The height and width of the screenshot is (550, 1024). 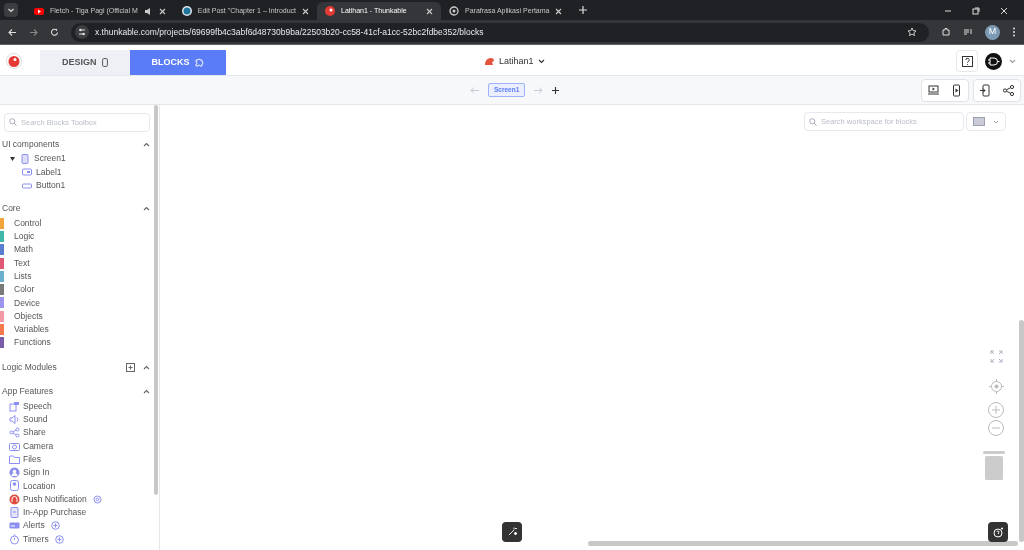 I want to click on magic-wand-icon, so click(x=512, y=532).